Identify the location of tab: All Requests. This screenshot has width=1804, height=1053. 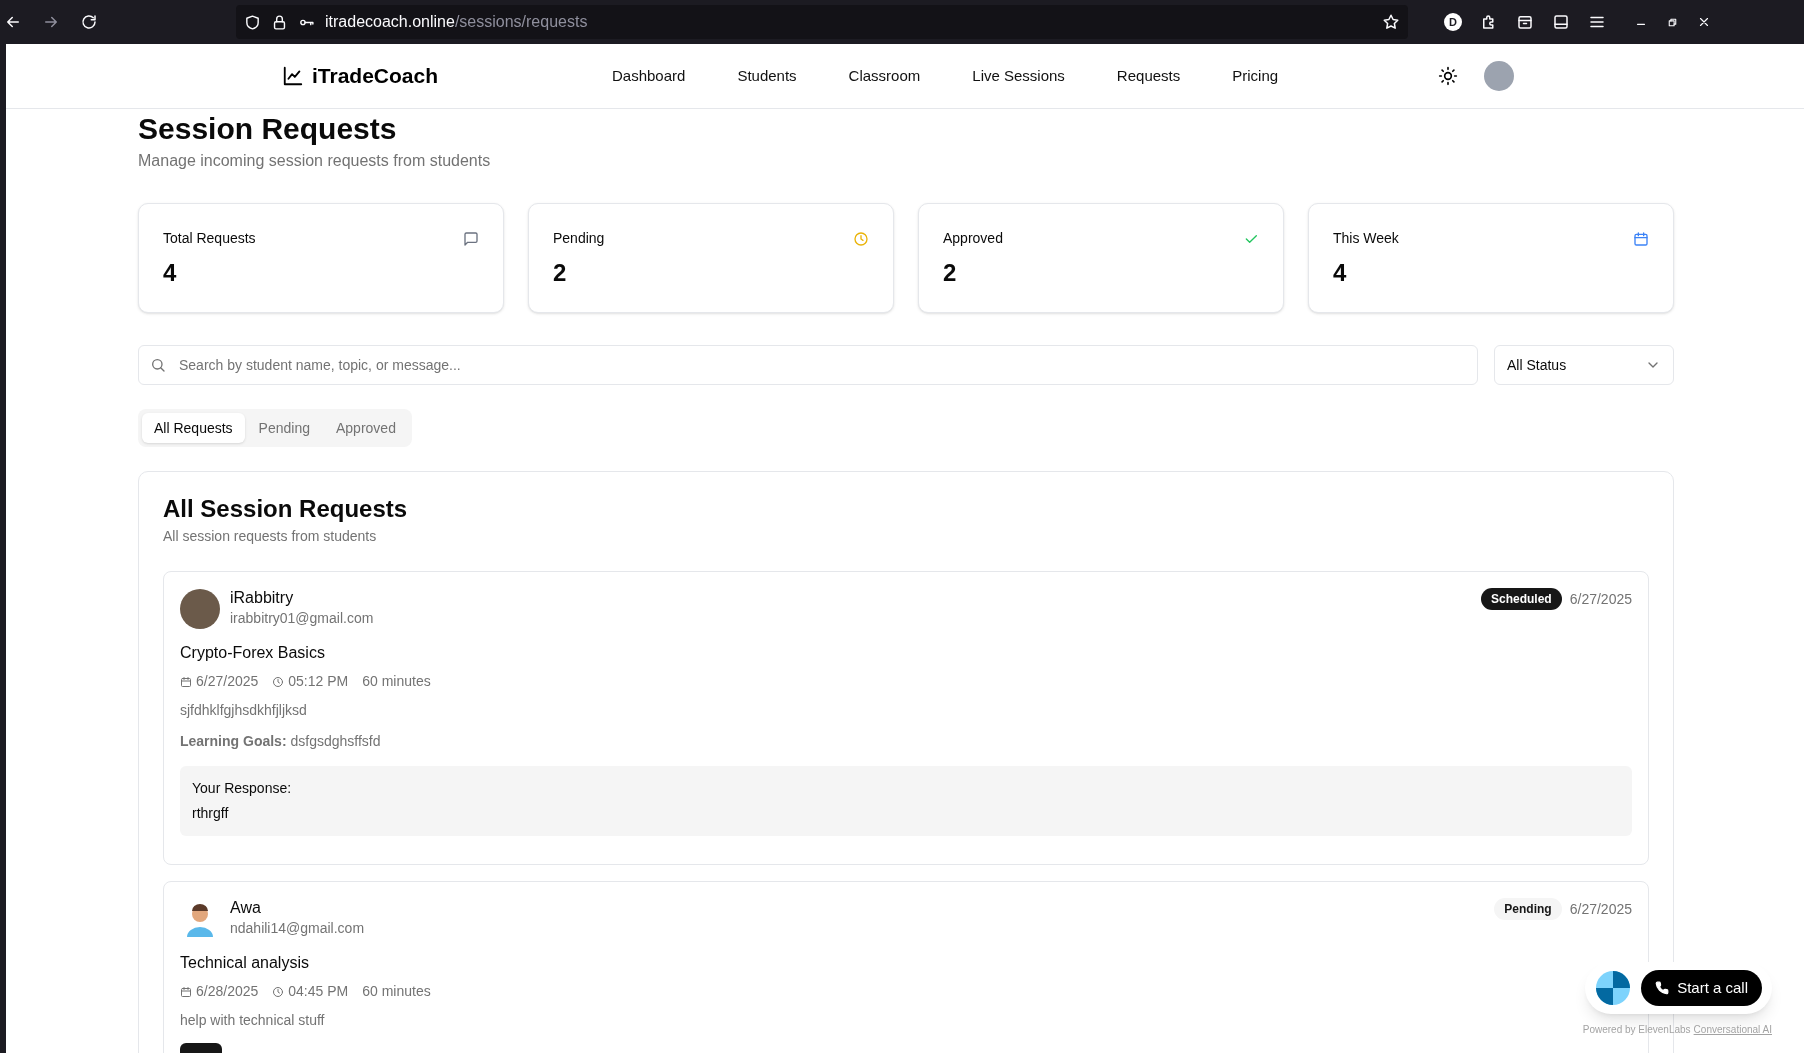
(193, 428).